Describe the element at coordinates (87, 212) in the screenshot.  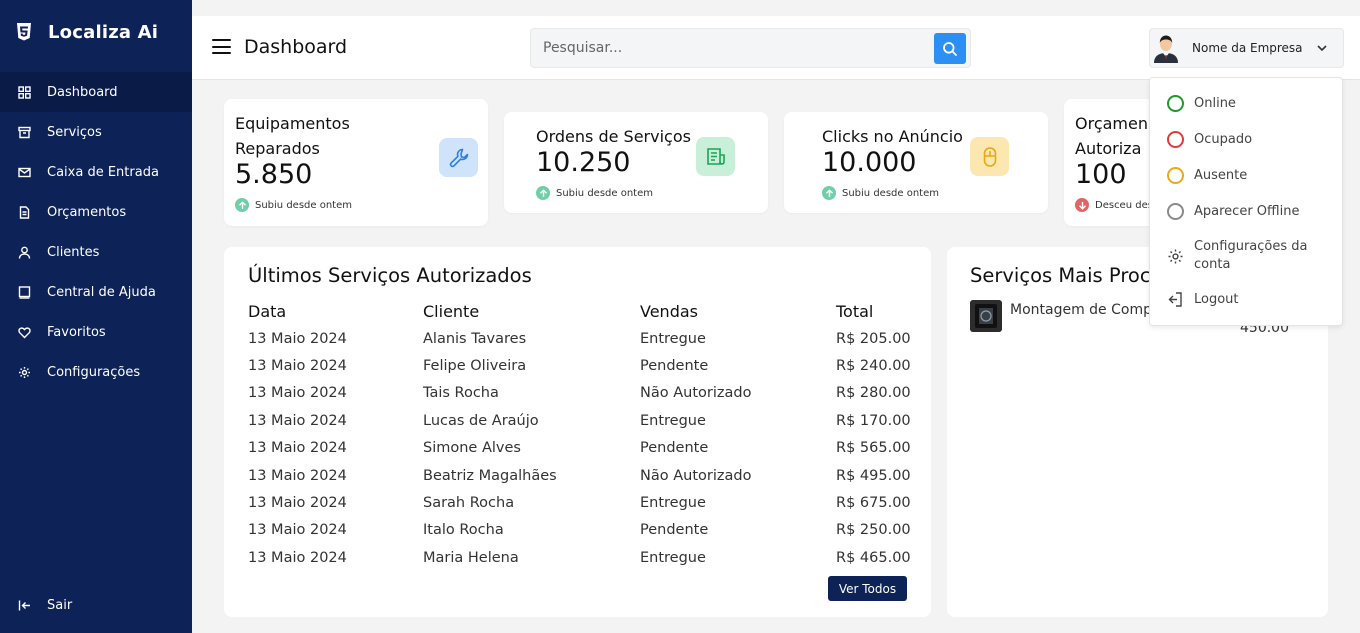
I see `sidebar-item-label: Orçamentos` at that location.